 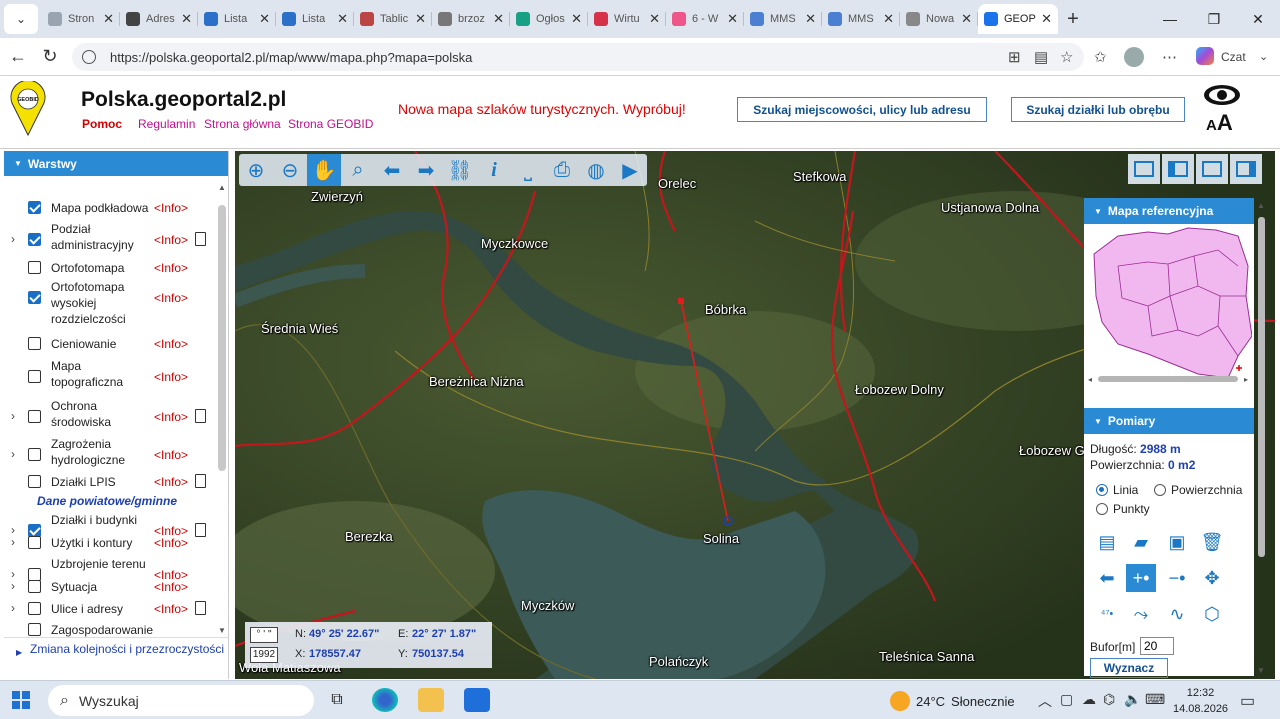 I want to click on taskbar-search: ⌕ Wyszukaj, so click(x=181, y=700).